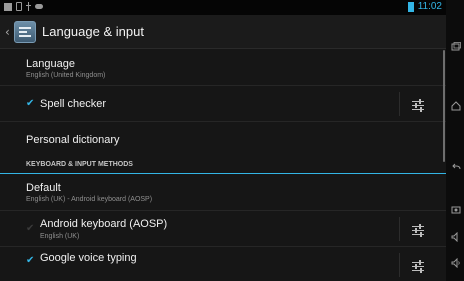  I want to click on back-icon, so click(456, 168).